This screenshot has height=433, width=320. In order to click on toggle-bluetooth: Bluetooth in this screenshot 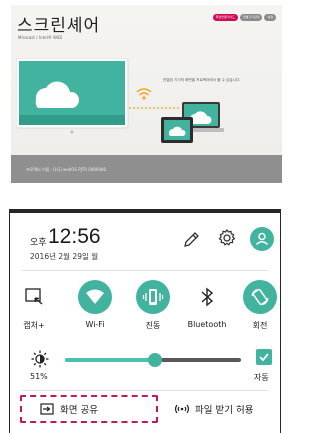, I will do `click(207, 304)`.